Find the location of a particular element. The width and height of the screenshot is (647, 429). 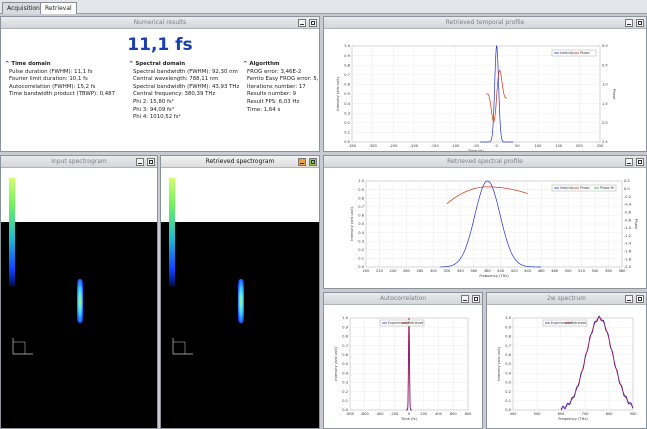

x-tick-label: 520 is located at coordinates (582, 271).